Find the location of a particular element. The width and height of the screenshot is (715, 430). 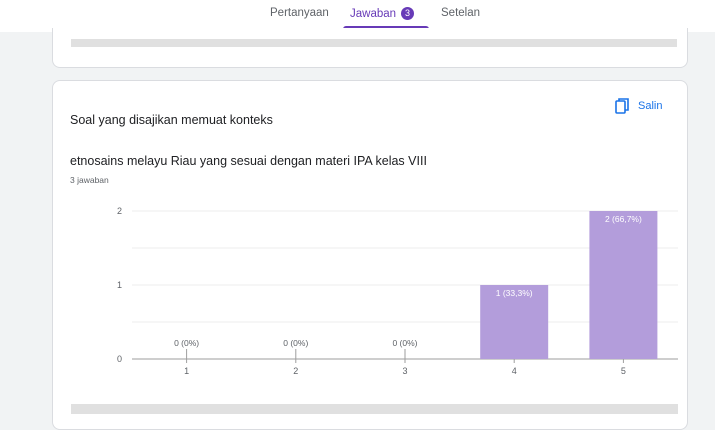

response-count-badge: 3 is located at coordinates (408, 13).